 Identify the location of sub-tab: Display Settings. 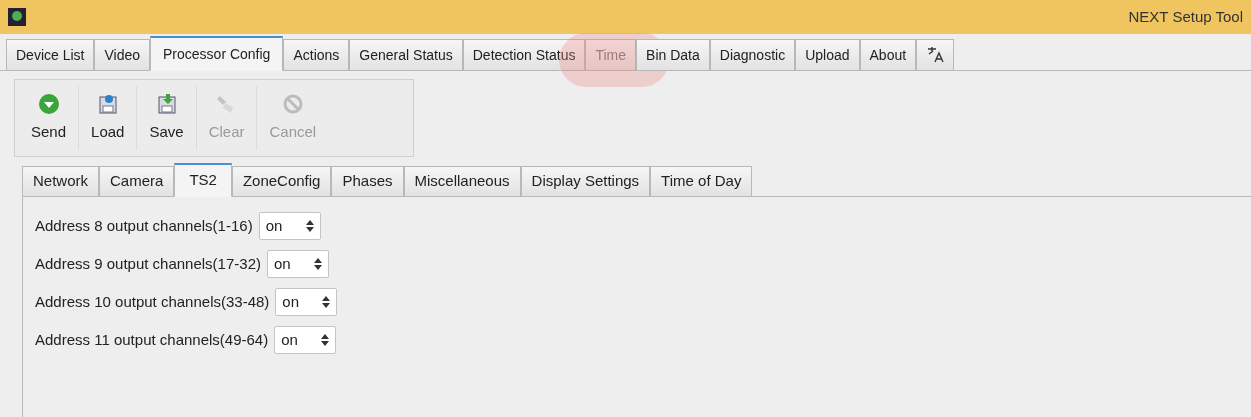
(585, 181).